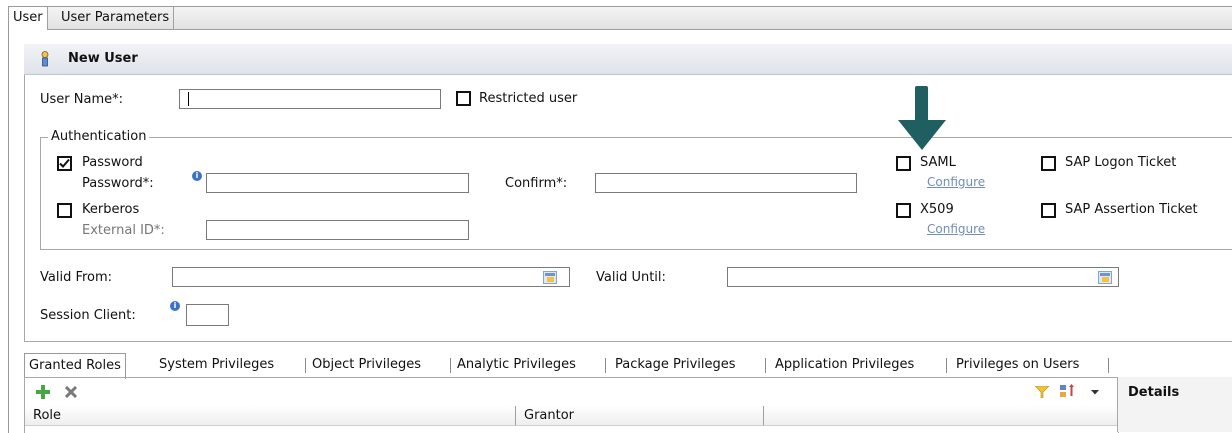 Image resolution: width=1232 pixels, height=433 pixels. I want to click on column-header-role: Role, so click(270, 416).